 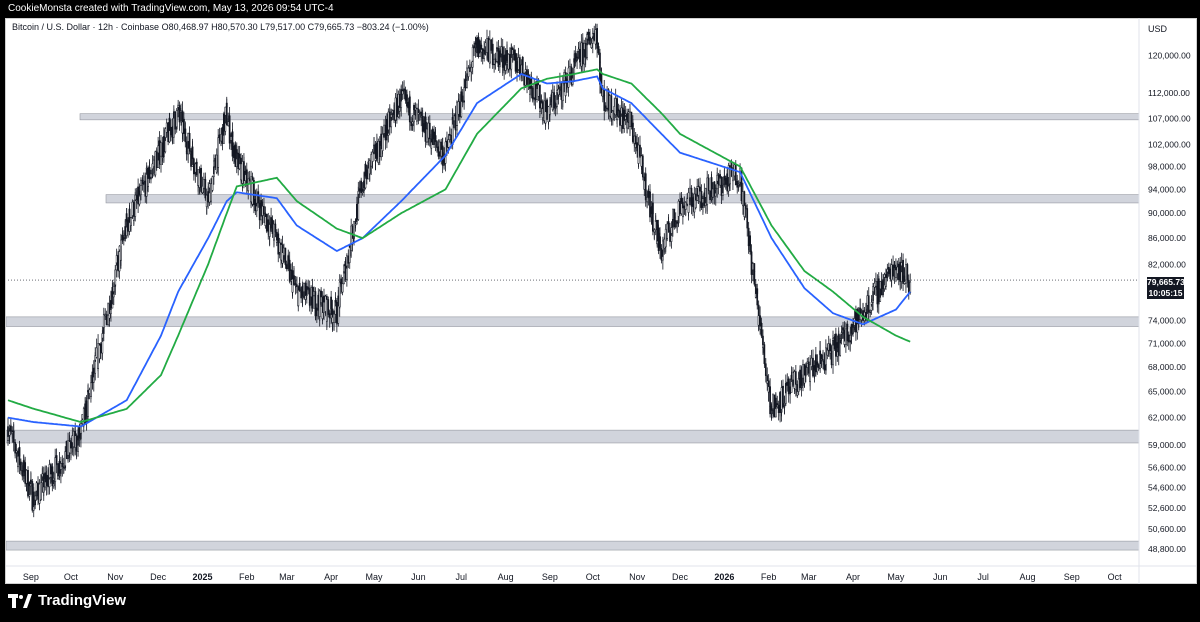 I want to click on tradingview-logo: TradingView, so click(x=67, y=600).